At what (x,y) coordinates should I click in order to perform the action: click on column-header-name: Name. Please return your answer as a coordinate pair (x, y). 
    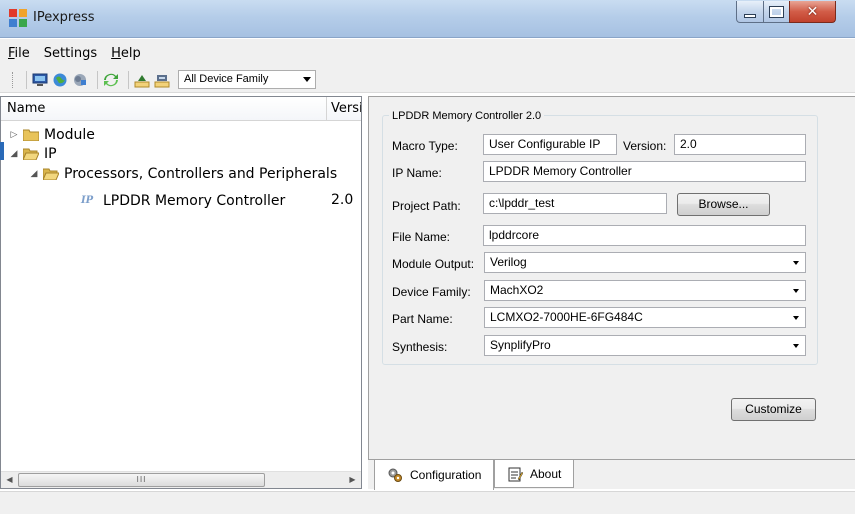
    Looking at the image, I should click on (26, 108).